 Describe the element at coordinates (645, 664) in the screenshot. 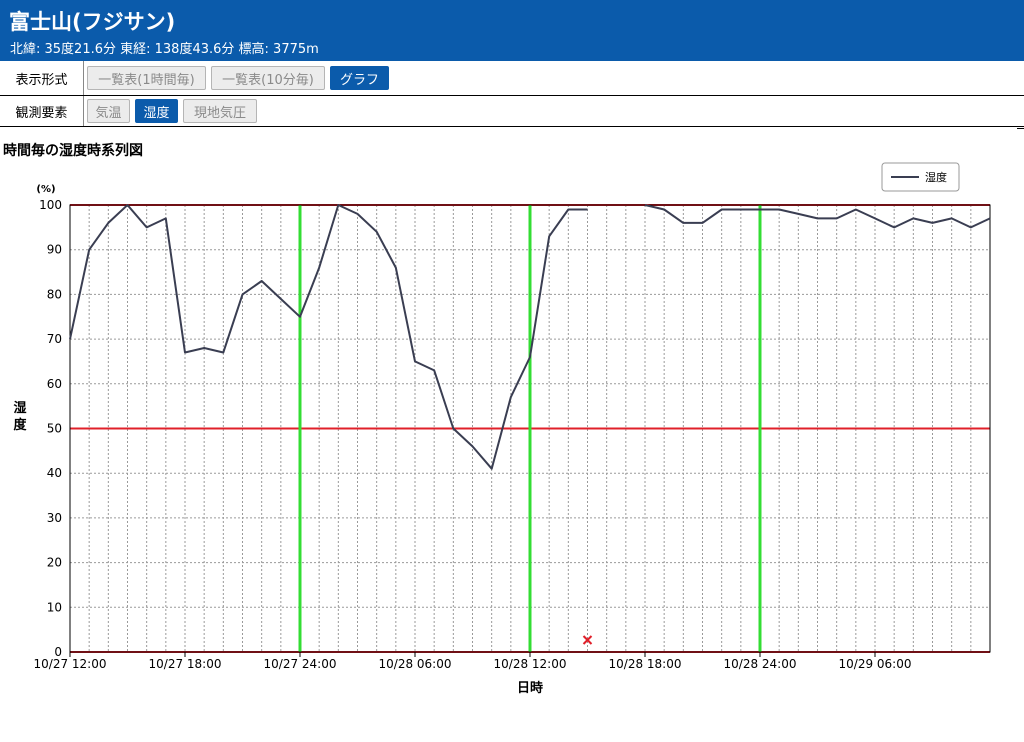

I see `x-tick-label: 10/28 18:00` at that location.